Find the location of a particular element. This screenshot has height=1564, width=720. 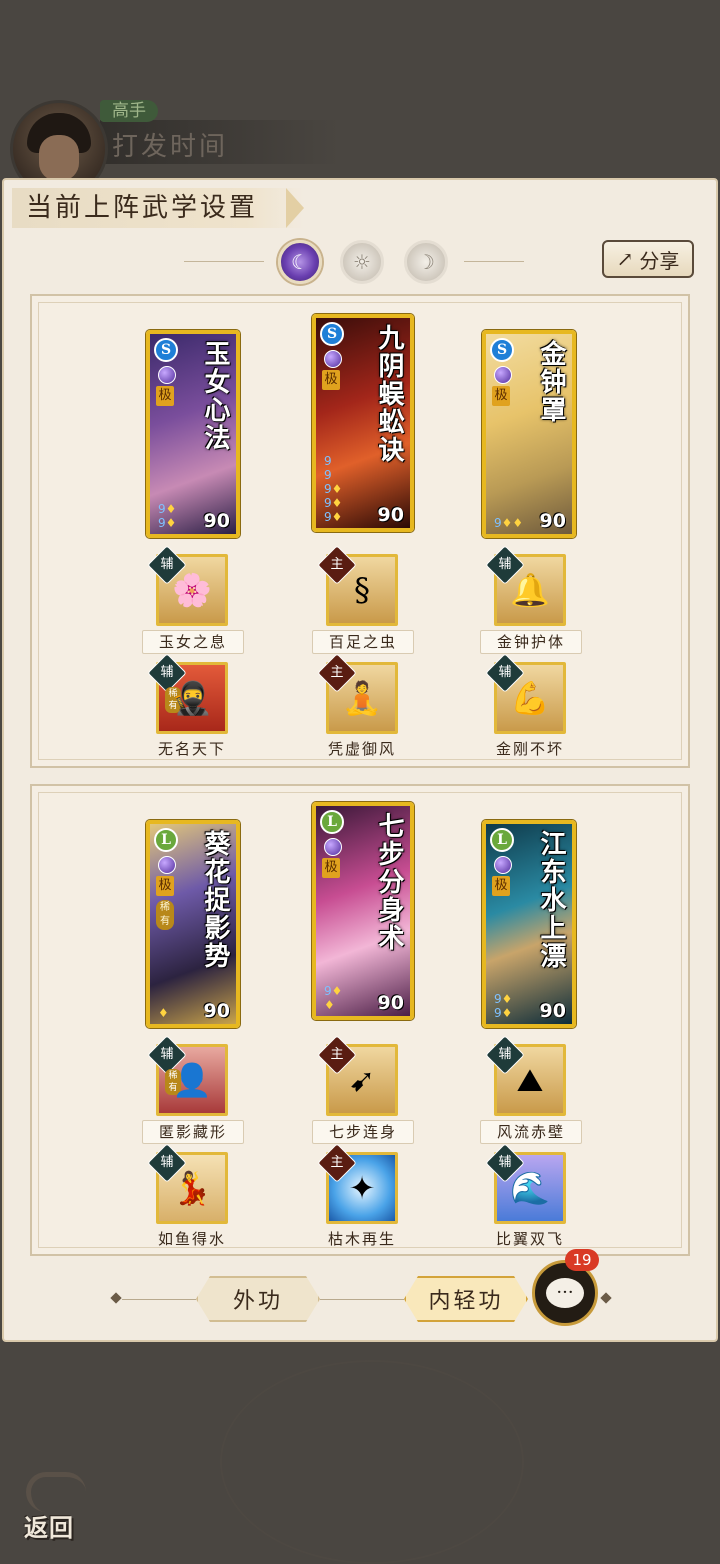

skill-icon-box: 辅 🌊 is located at coordinates (525, 1183).